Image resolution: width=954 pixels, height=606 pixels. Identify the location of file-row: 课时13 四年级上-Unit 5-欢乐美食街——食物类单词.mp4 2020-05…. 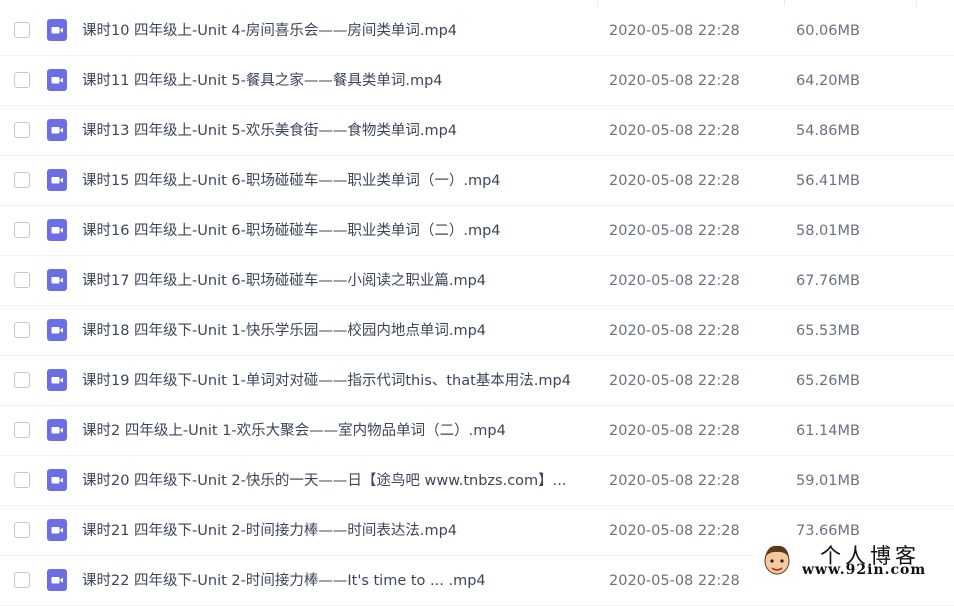
(477, 131).